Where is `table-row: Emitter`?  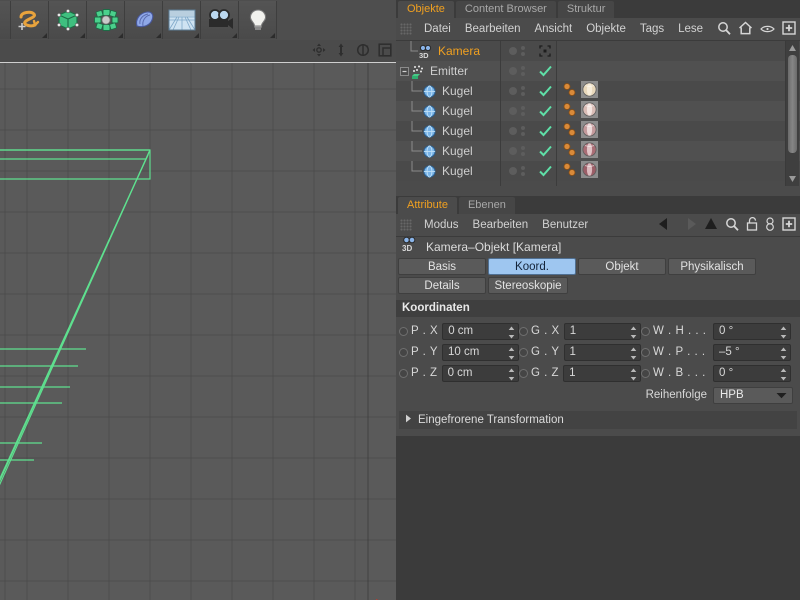 table-row: Emitter is located at coordinates (598, 71).